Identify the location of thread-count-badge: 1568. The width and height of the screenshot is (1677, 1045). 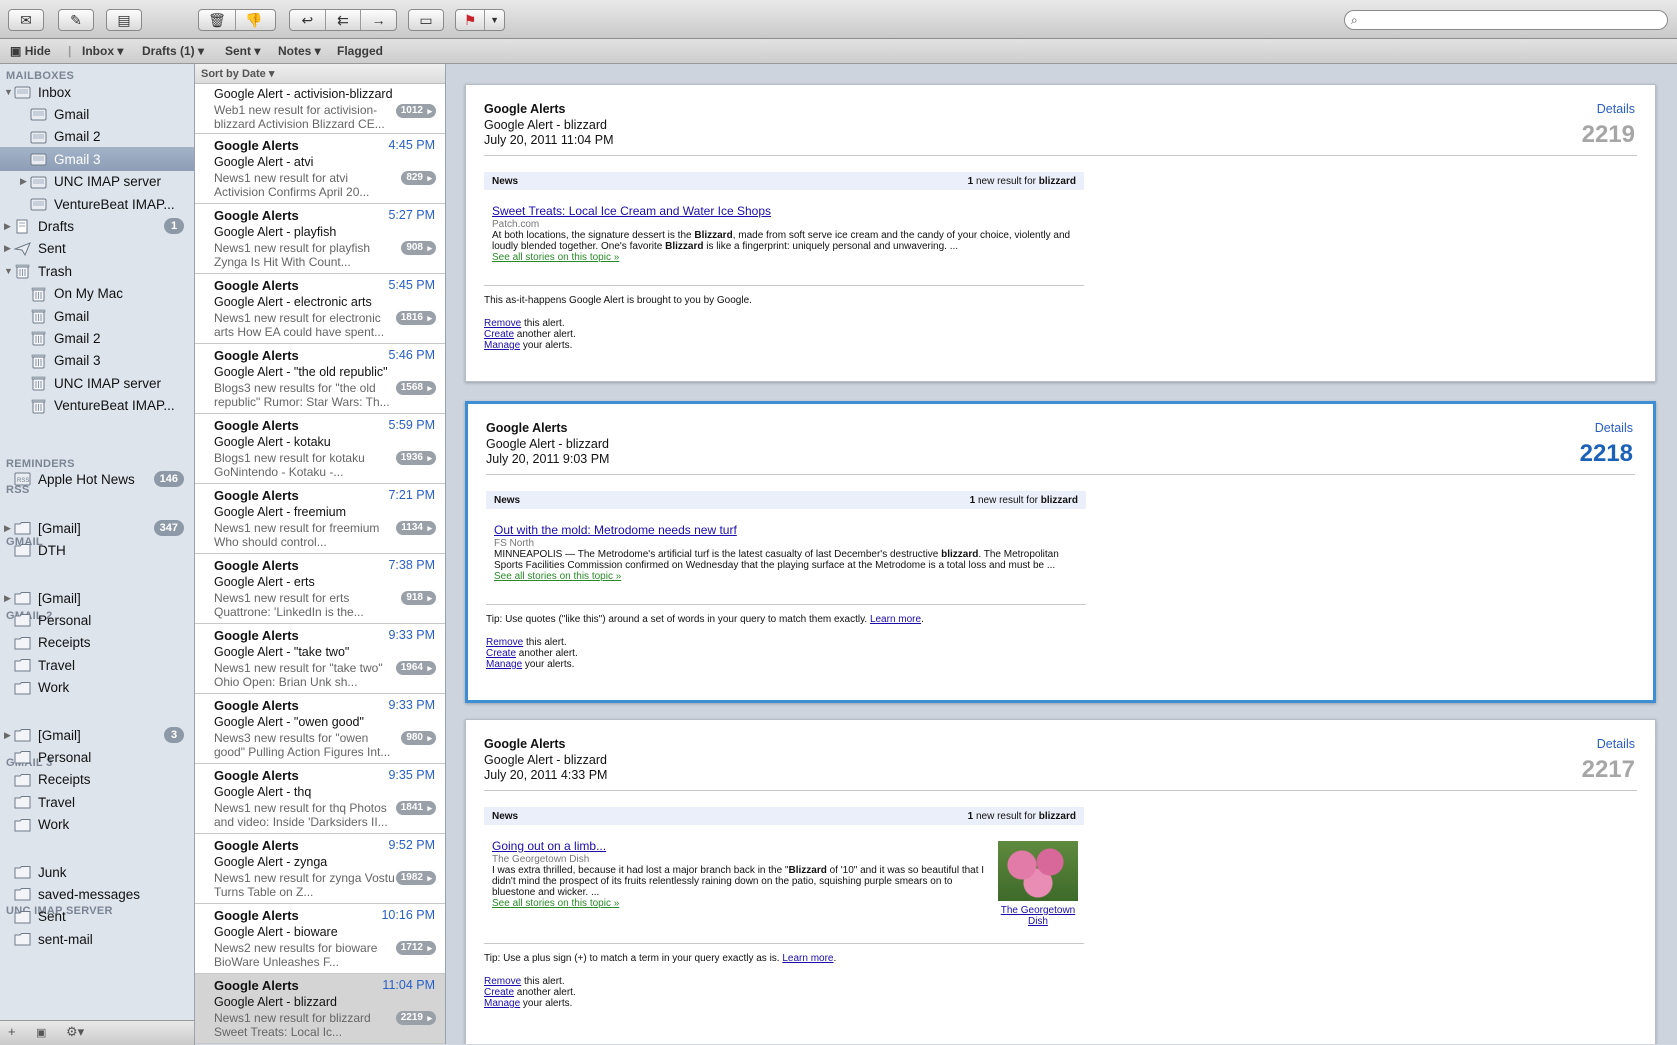
(415, 388).